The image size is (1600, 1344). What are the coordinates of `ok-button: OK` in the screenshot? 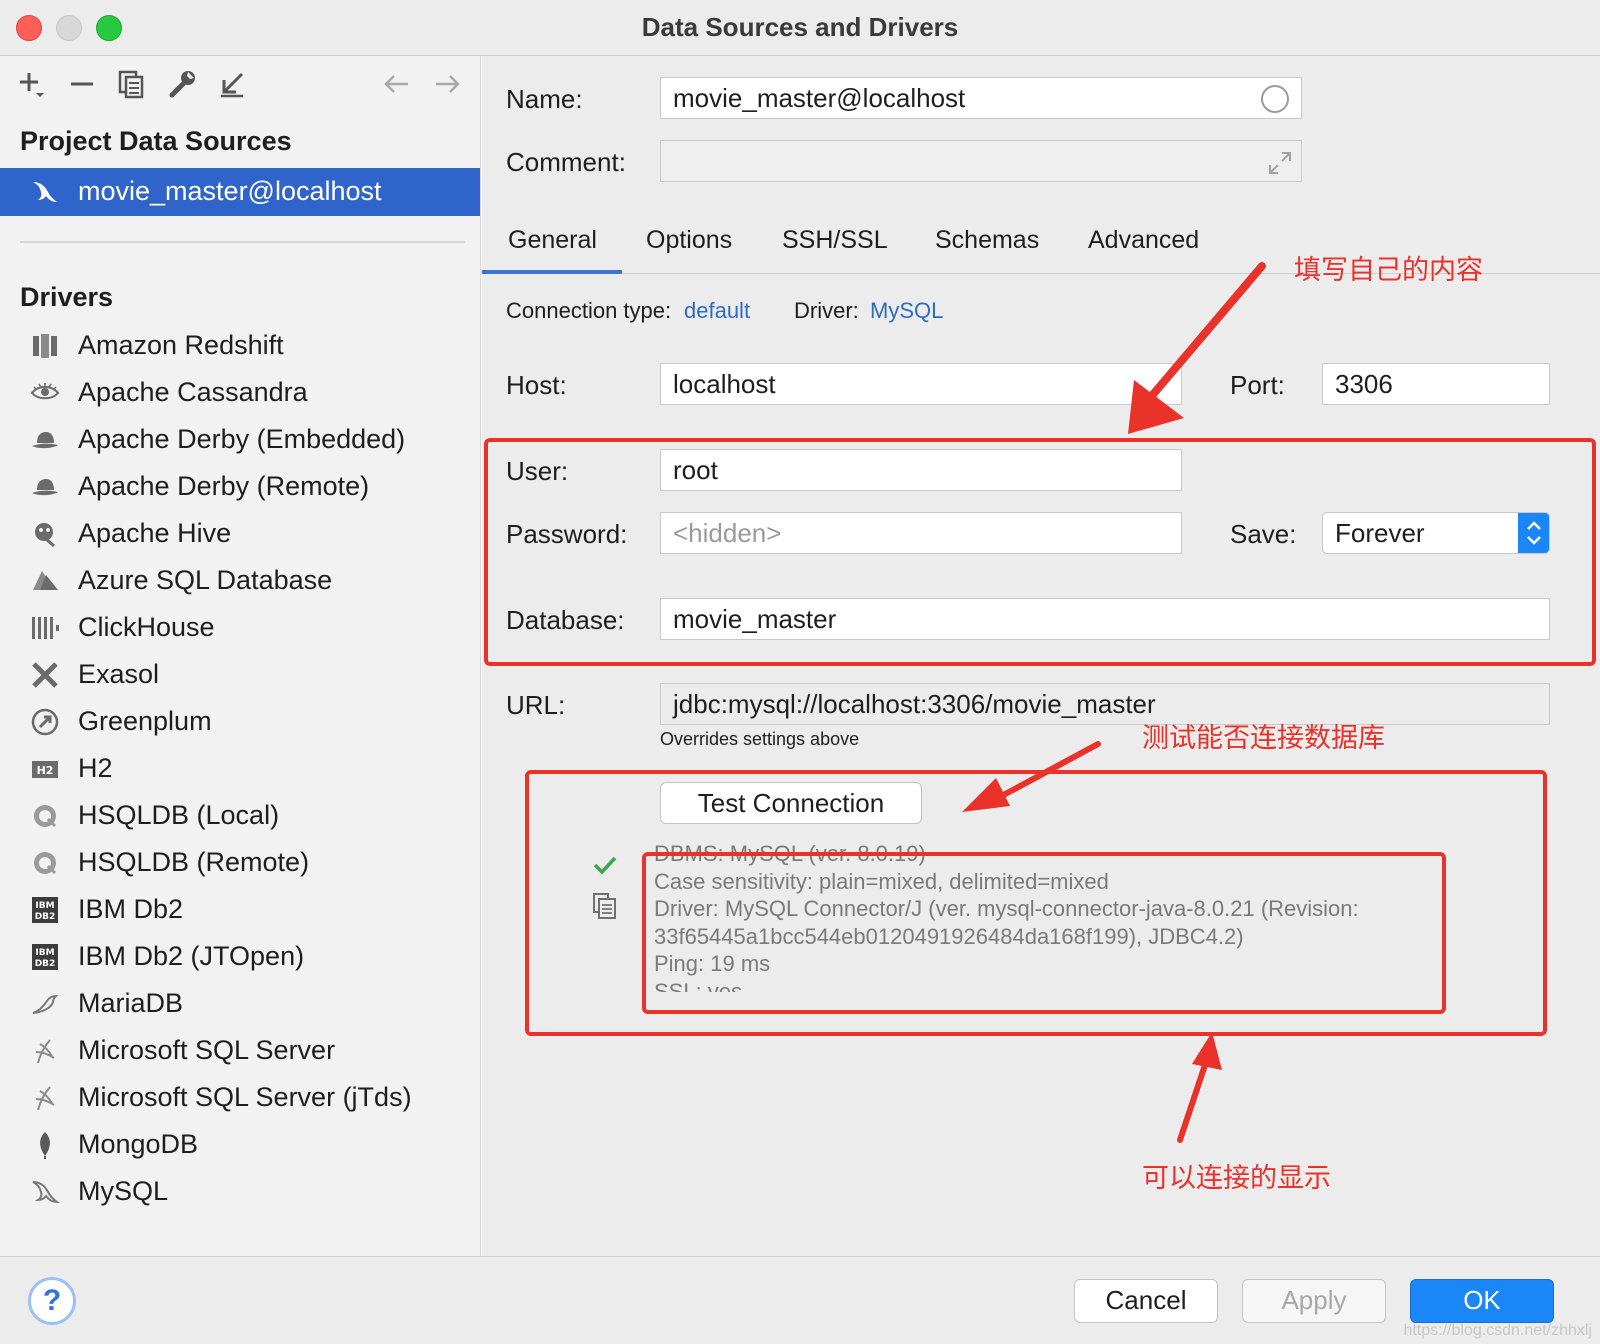 It's located at (1482, 1301).